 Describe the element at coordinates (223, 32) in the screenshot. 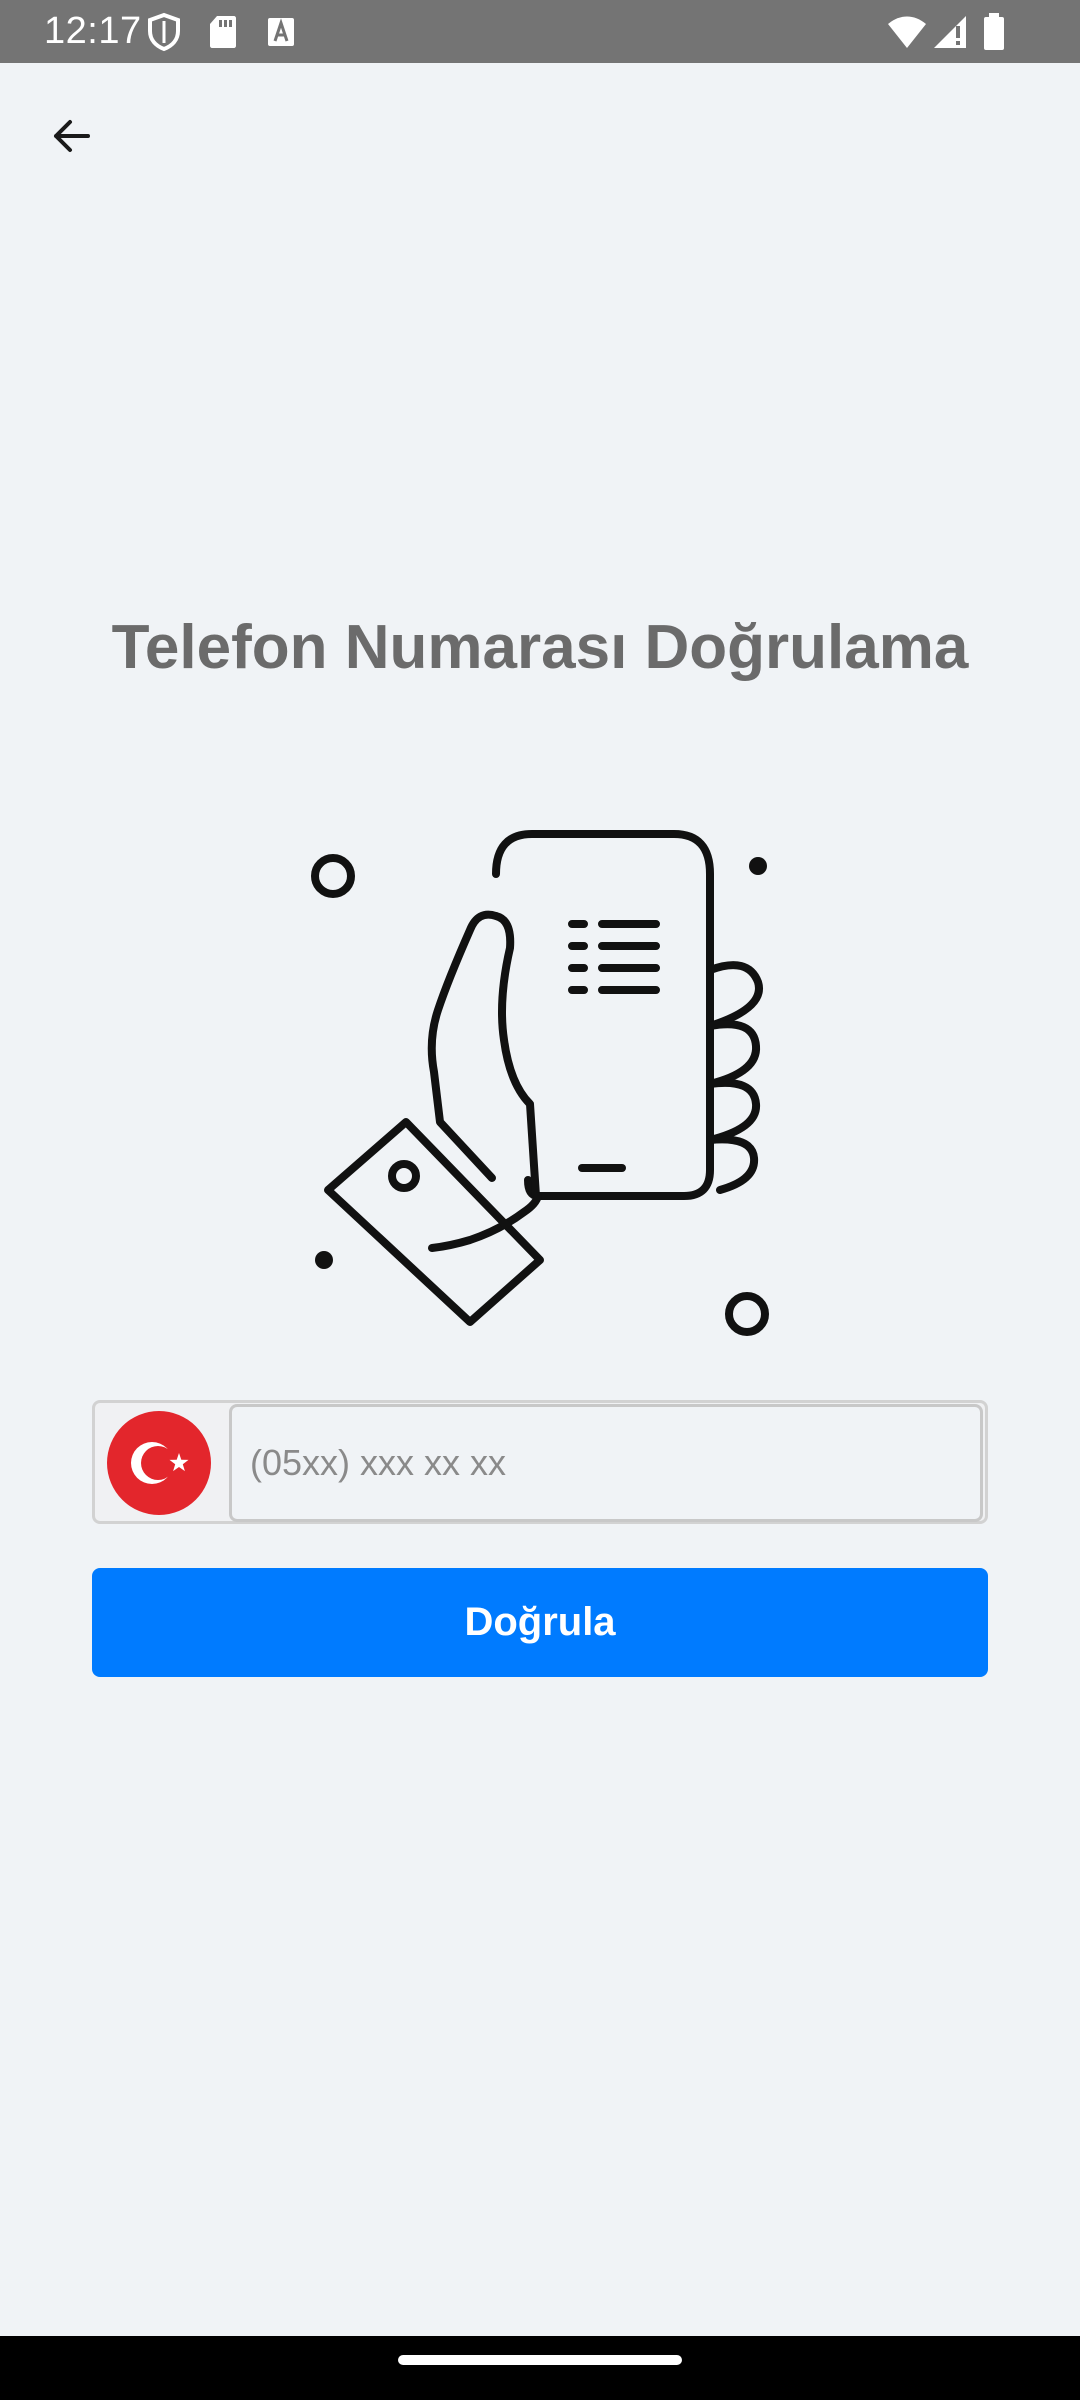

I see `sd-card-icon` at that location.